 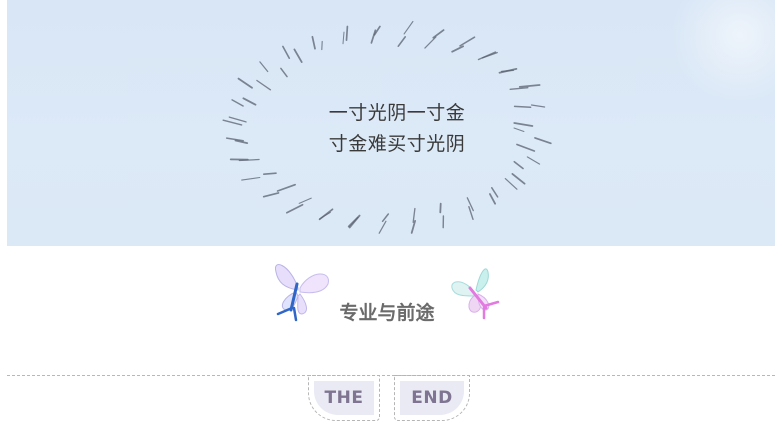 I want to click on the-tag: THE, so click(x=344, y=398).